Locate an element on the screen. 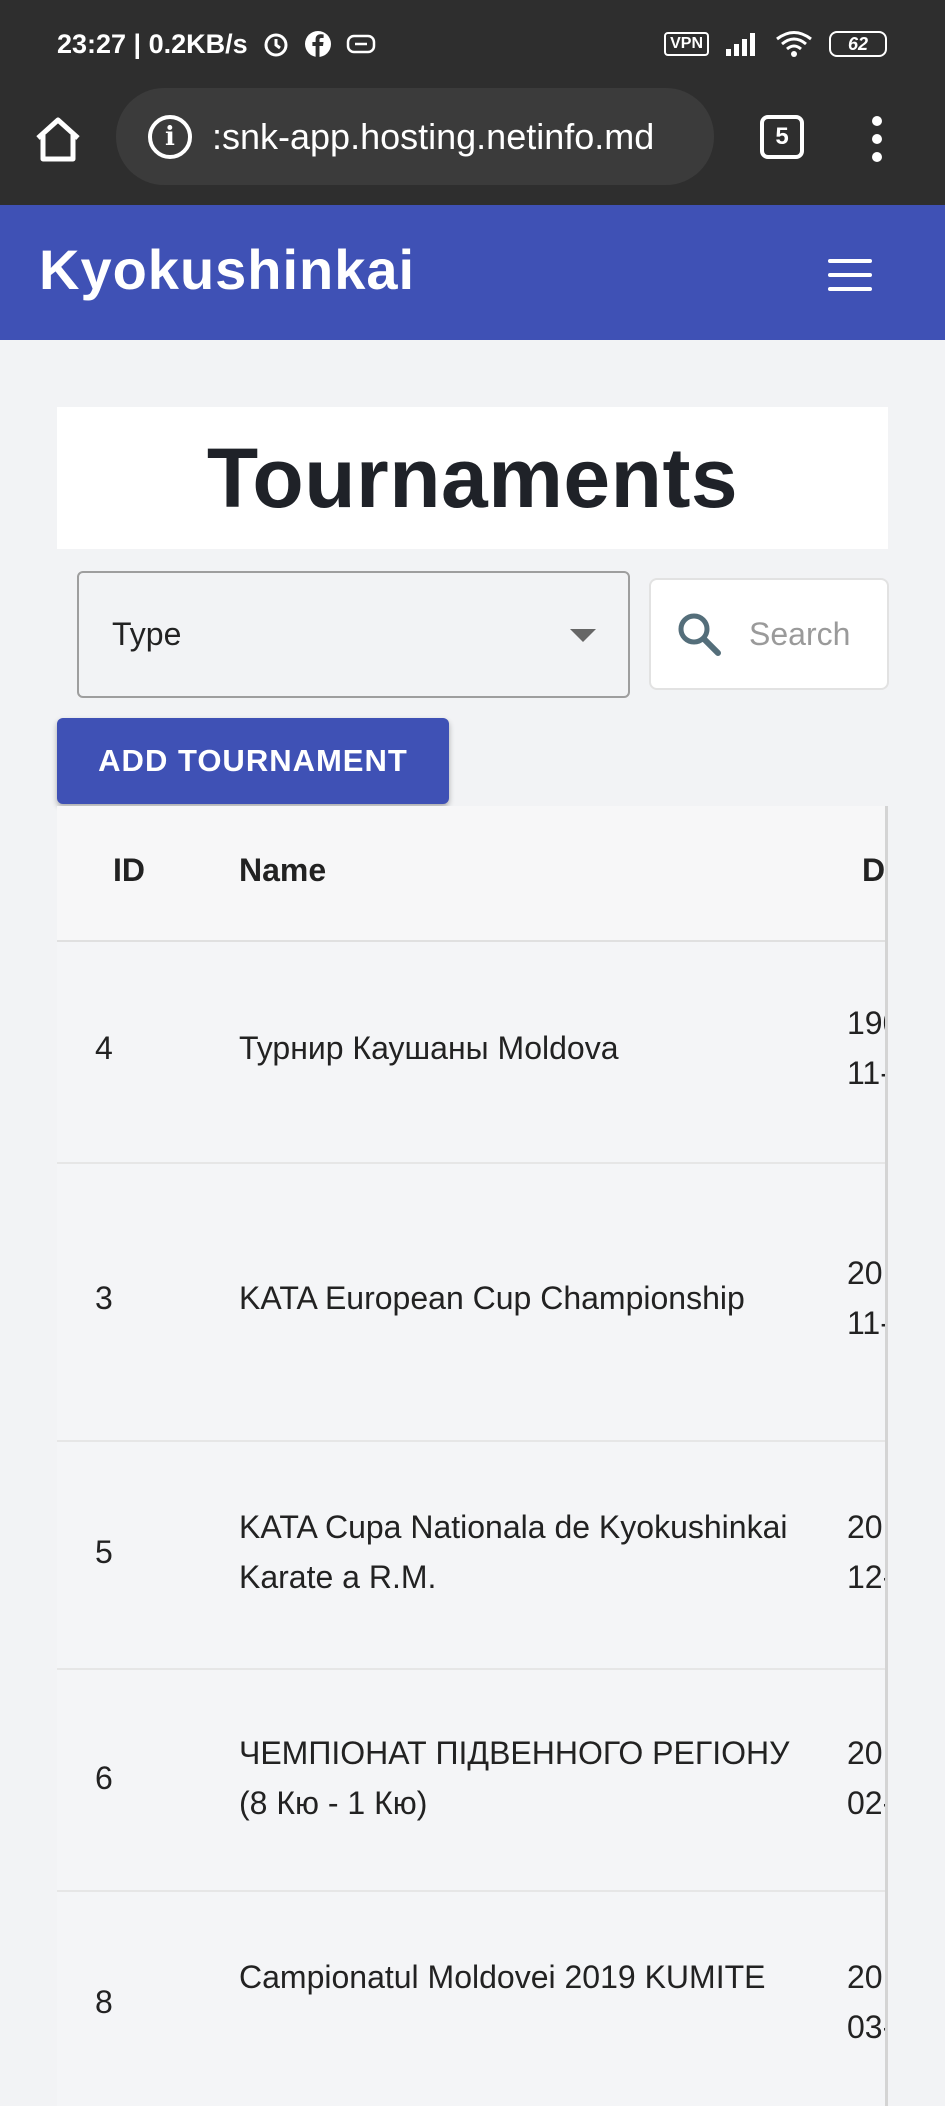  wifi-icon is located at coordinates (794, 44).